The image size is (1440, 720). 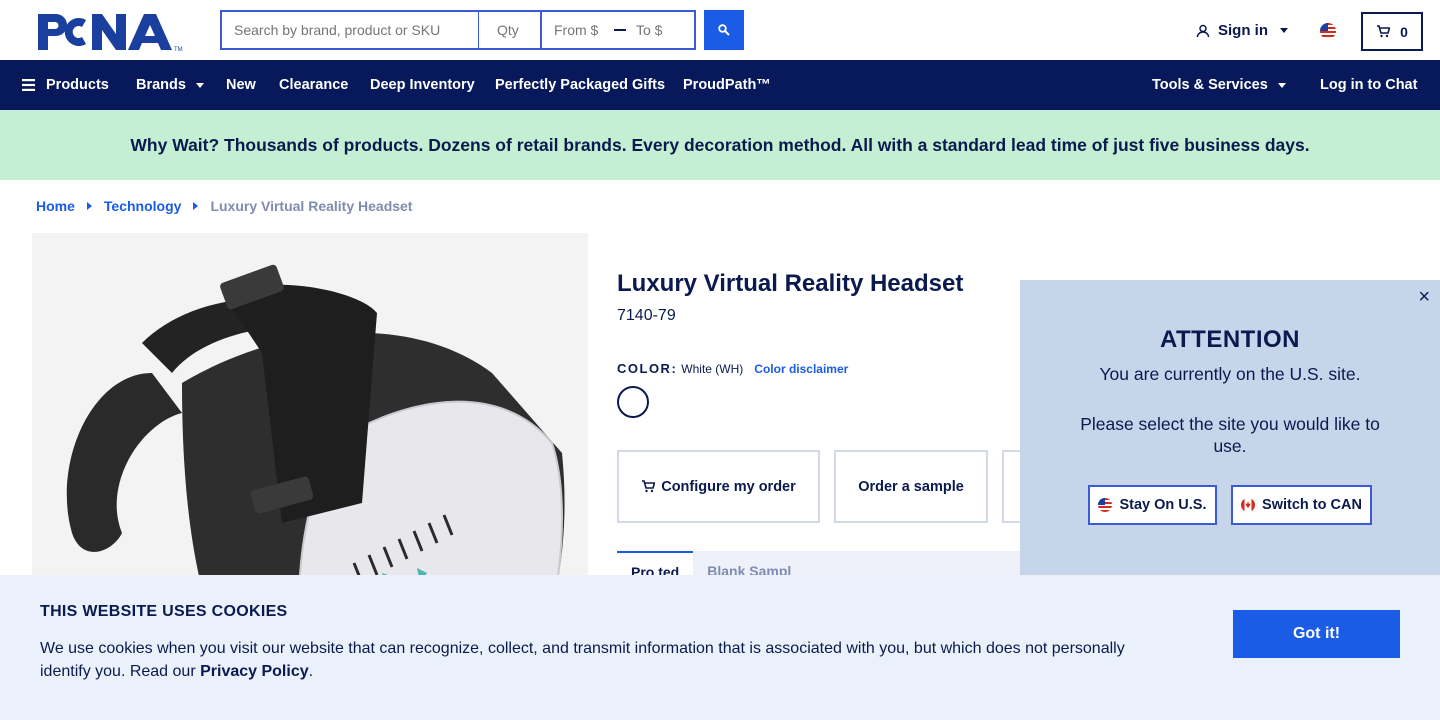 What do you see at coordinates (801, 369) in the screenshot?
I see `color-disclaimer-link: Color disclaimer` at bounding box center [801, 369].